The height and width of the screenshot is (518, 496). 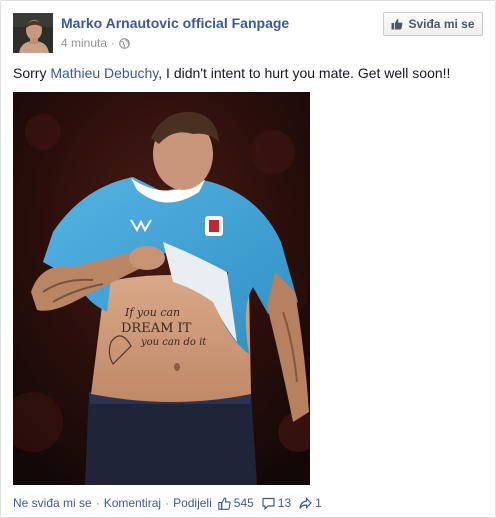 I want to click on page-avatar, so click(x=33, y=33).